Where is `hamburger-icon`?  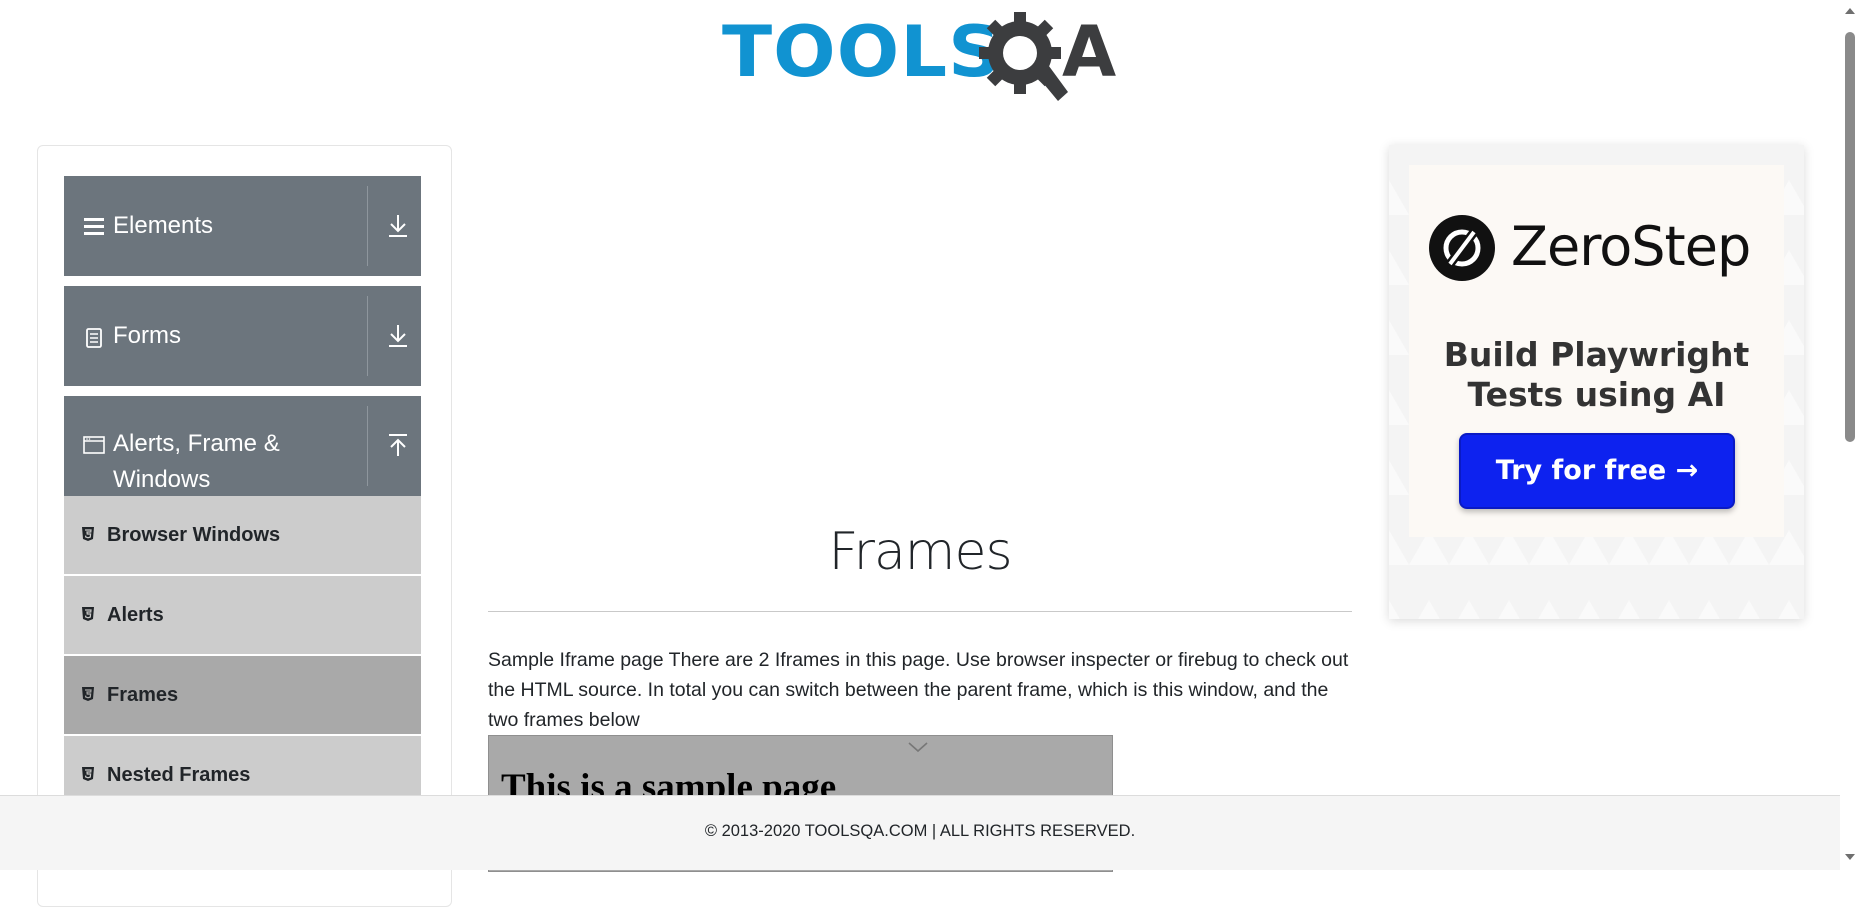 hamburger-icon is located at coordinates (94, 226).